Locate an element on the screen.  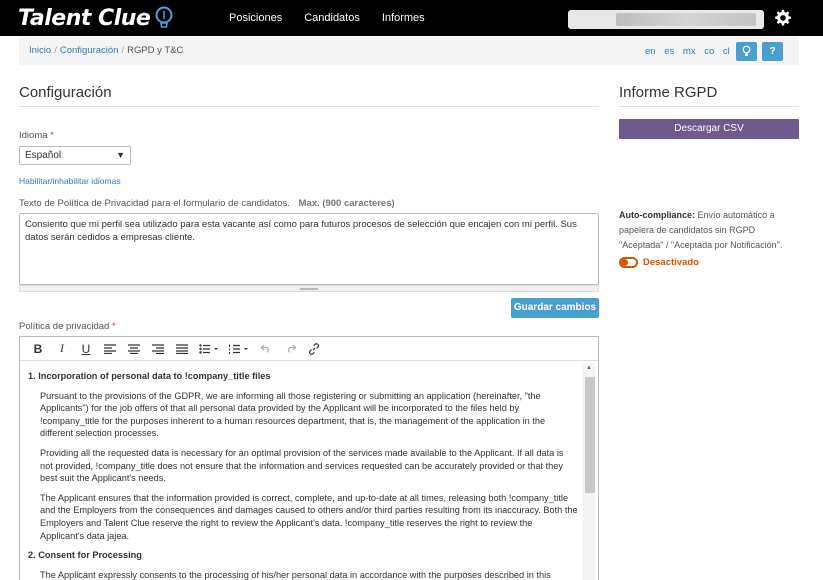
link-icon is located at coordinates (314, 349).